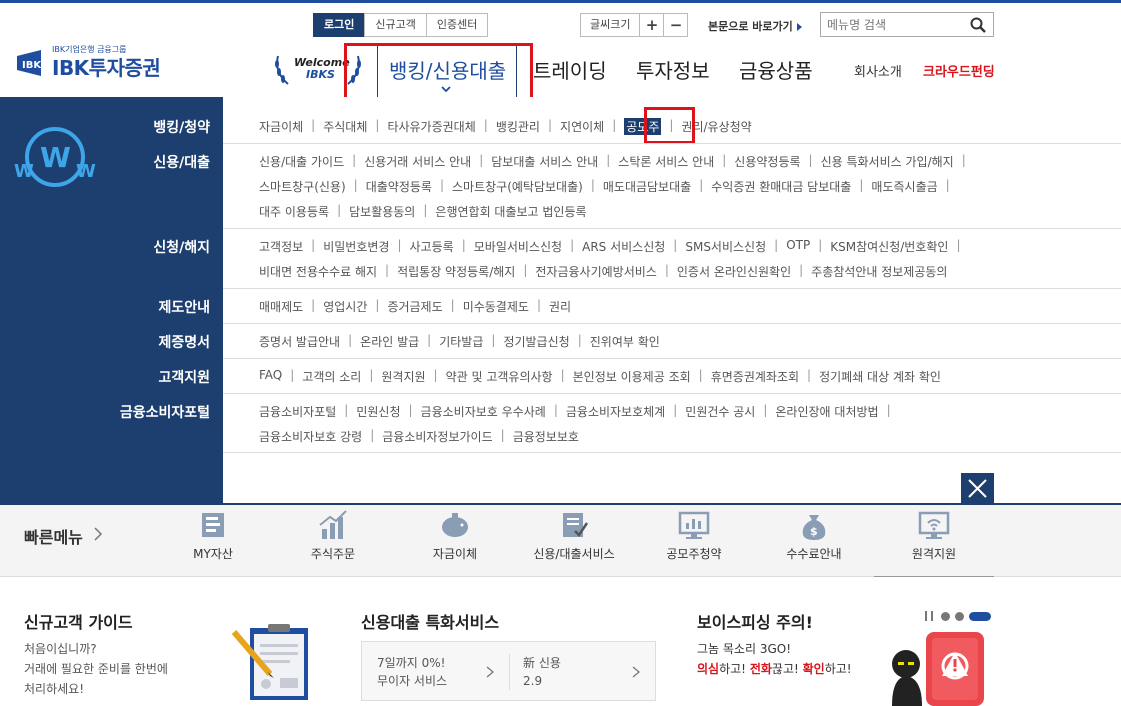 Image resolution: width=1121 pixels, height=706 pixels. What do you see at coordinates (826, 411) in the screenshot?
I see `menu-link: 온라인장애 대처방법` at bounding box center [826, 411].